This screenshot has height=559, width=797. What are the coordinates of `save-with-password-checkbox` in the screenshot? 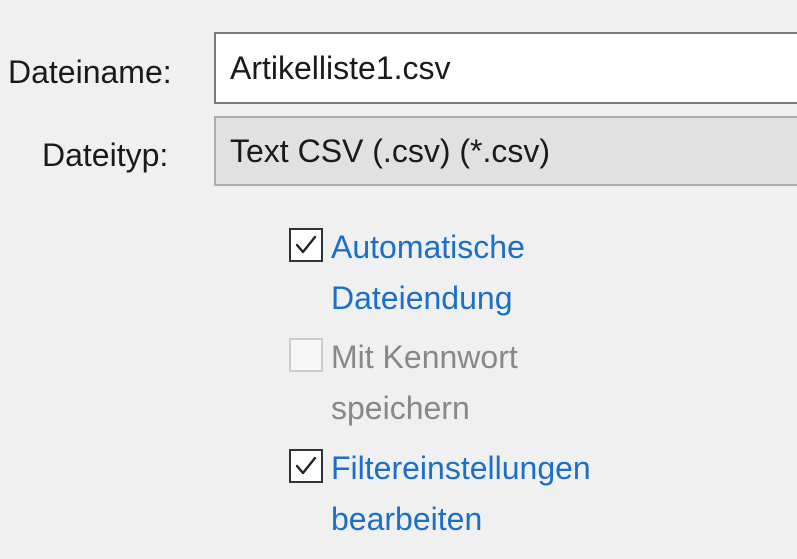 It's located at (306, 355).